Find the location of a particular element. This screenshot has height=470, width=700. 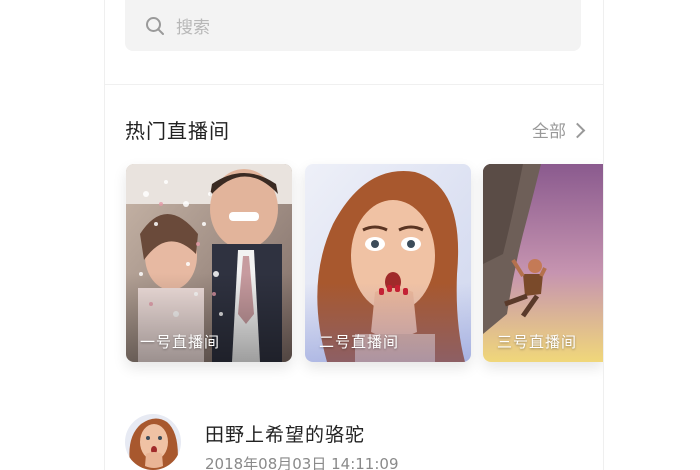

search-bar: 搜索 is located at coordinates (353, 25).